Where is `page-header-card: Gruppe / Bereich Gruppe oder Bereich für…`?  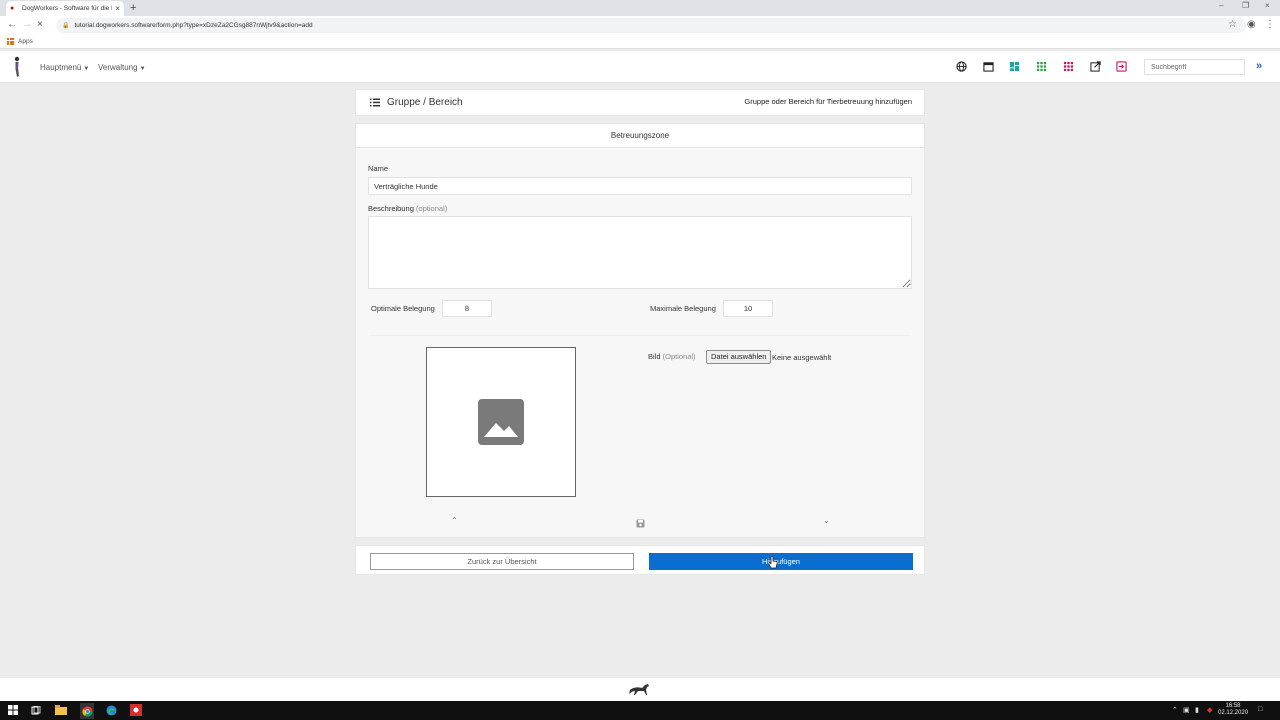
page-header-card: Gruppe / Bereich Gruppe oder Bereich für… is located at coordinates (640, 102).